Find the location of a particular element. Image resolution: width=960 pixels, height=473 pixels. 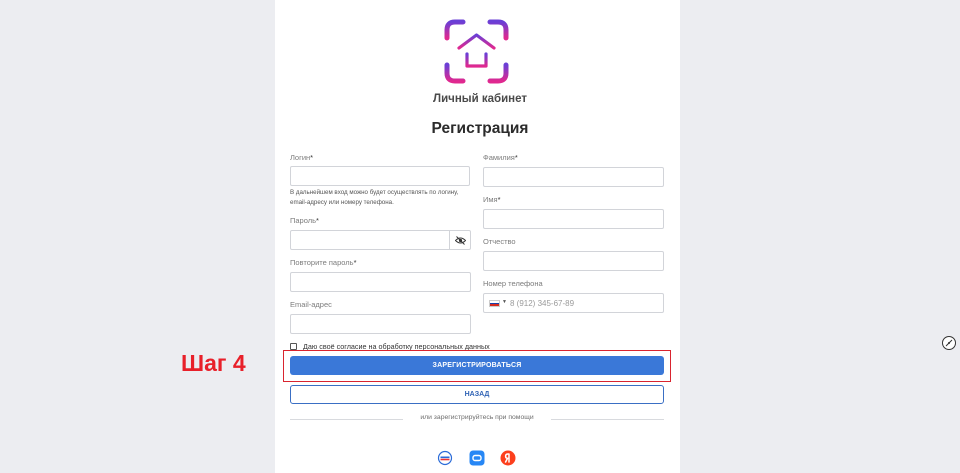

phone-input is located at coordinates (585, 303).